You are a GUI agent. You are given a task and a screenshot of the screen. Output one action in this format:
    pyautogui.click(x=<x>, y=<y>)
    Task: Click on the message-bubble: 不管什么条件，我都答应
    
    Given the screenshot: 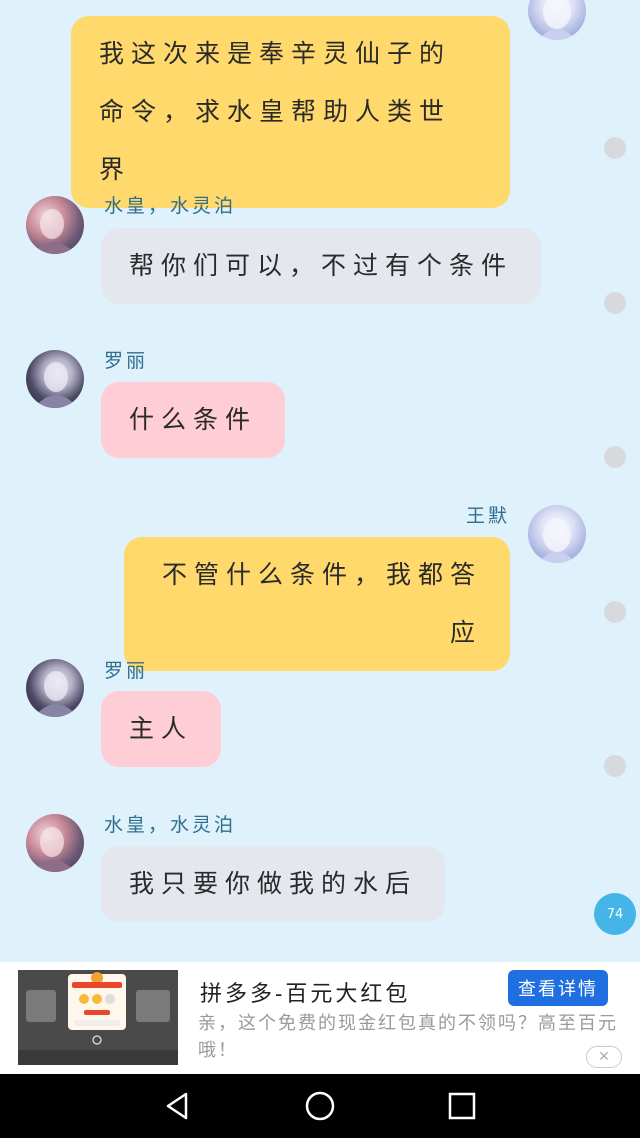 What is the action you would take?
    pyautogui.click(x=317, y=604)
    